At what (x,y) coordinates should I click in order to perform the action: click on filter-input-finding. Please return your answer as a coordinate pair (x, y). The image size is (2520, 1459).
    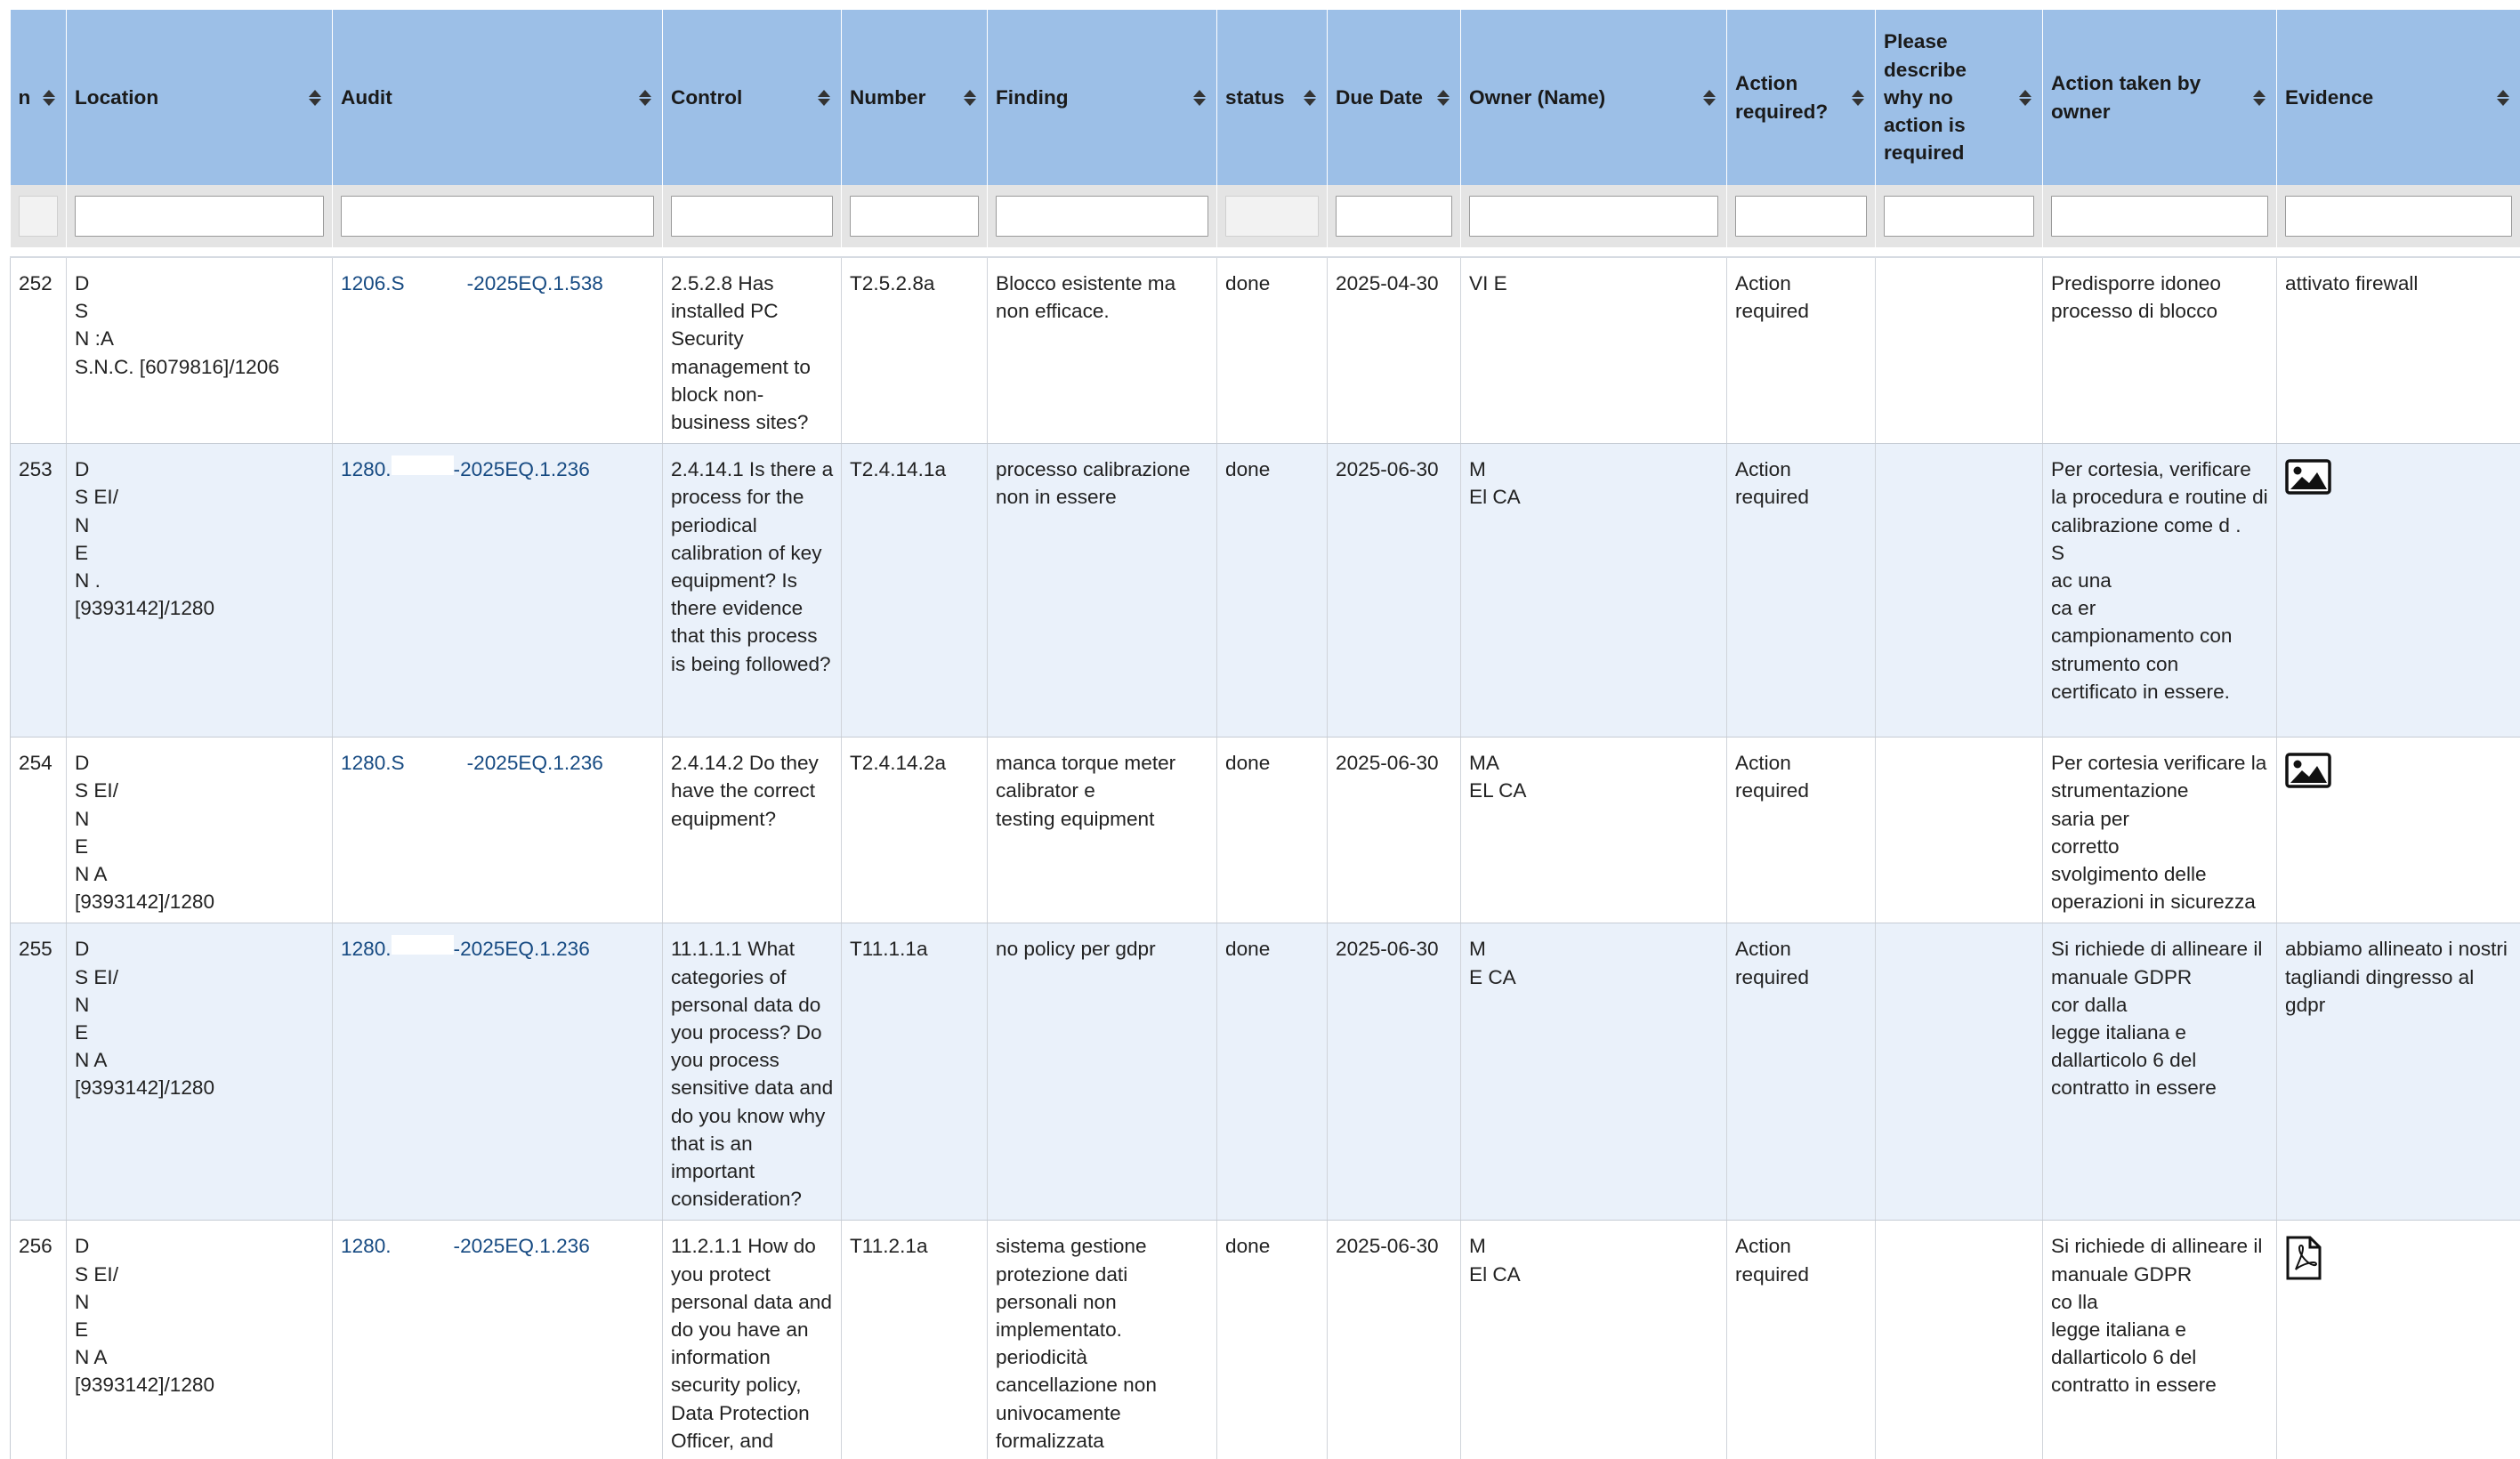
    Looking at the image, I should click on (1102, 216).